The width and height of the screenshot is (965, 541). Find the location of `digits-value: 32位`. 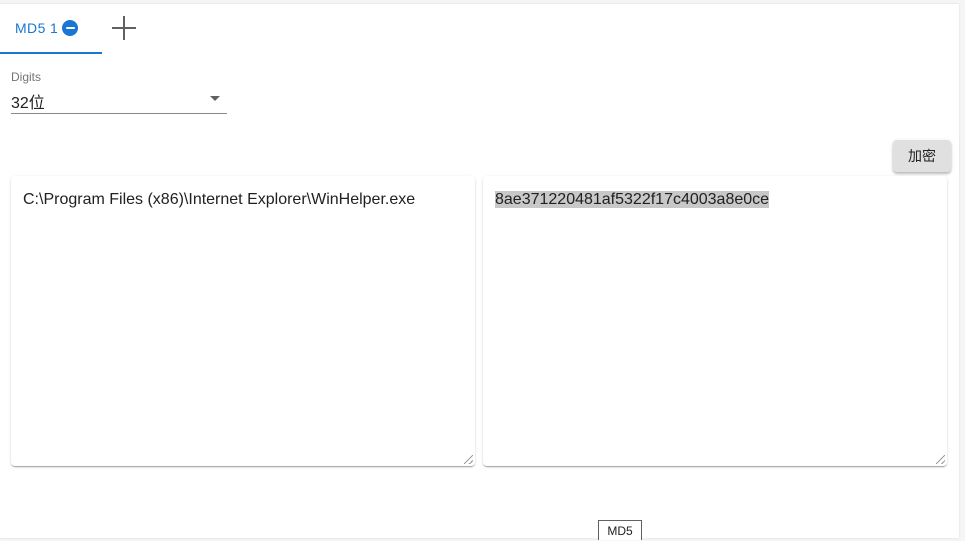

digits-value: 32位 is located at coordinates (28, 103).